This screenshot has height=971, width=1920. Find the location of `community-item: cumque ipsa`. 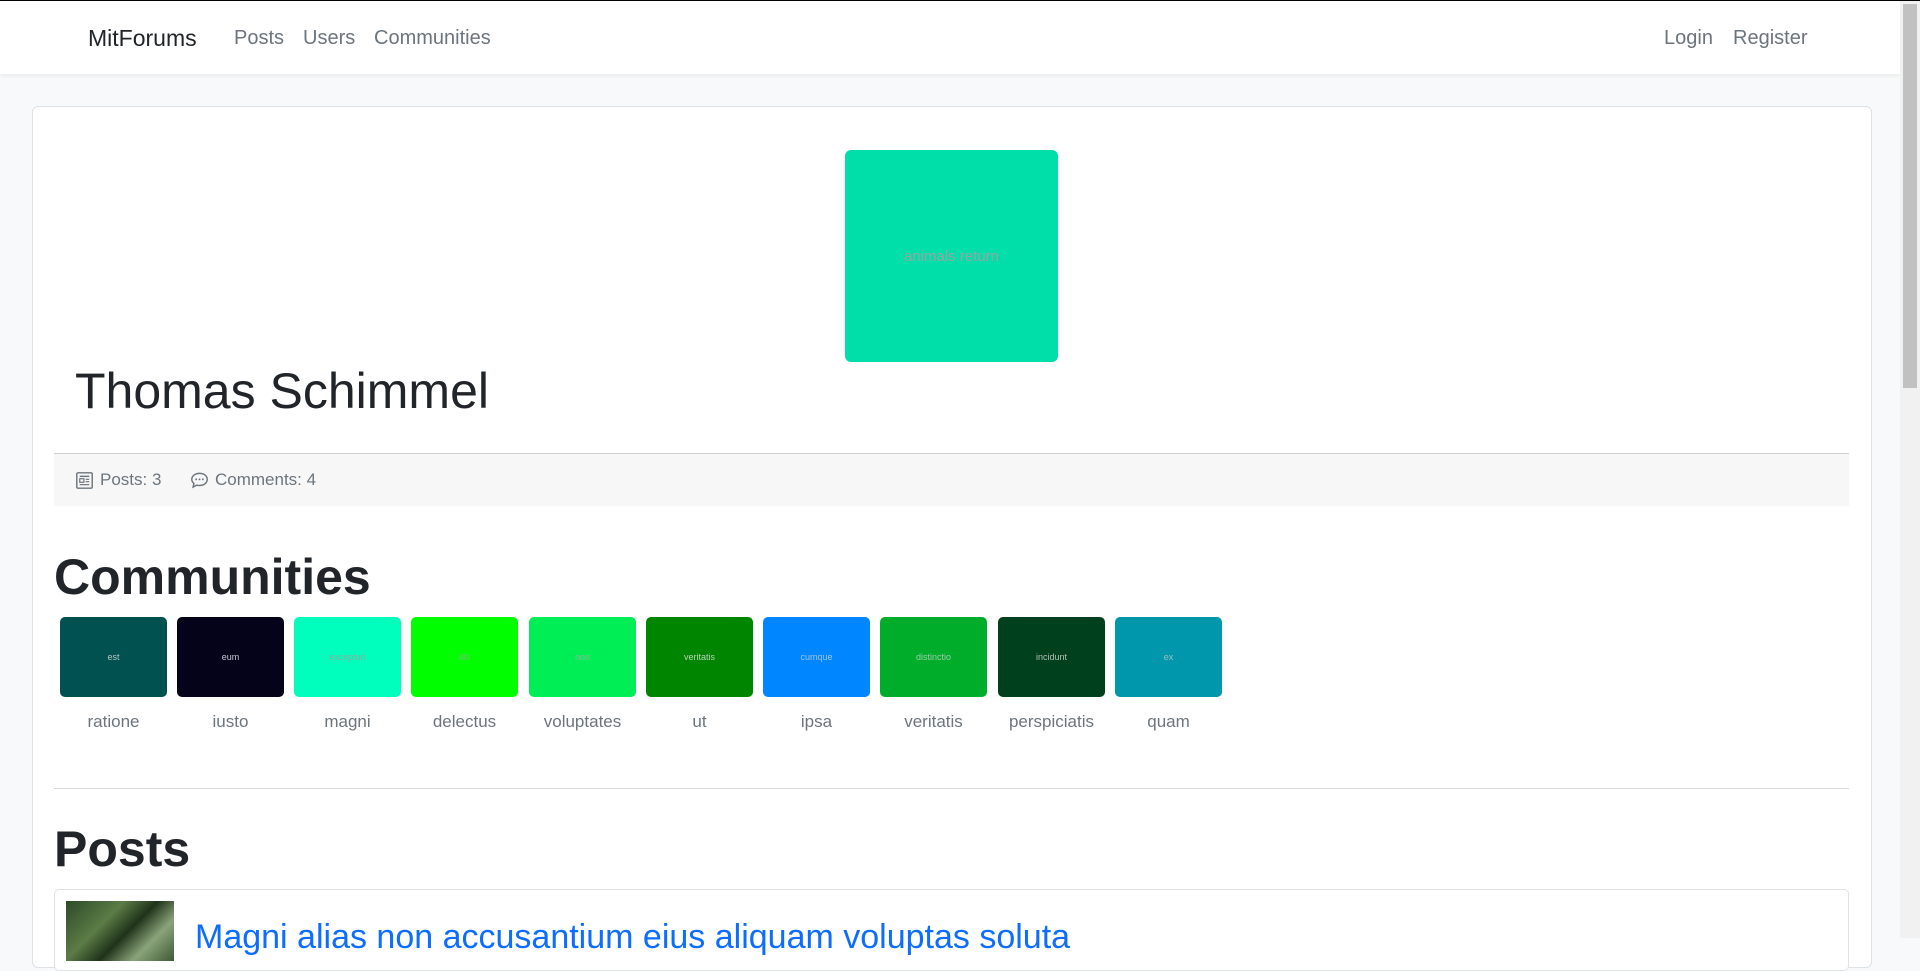

community-item: cumque ipsa is located at coordinates (816, 674).